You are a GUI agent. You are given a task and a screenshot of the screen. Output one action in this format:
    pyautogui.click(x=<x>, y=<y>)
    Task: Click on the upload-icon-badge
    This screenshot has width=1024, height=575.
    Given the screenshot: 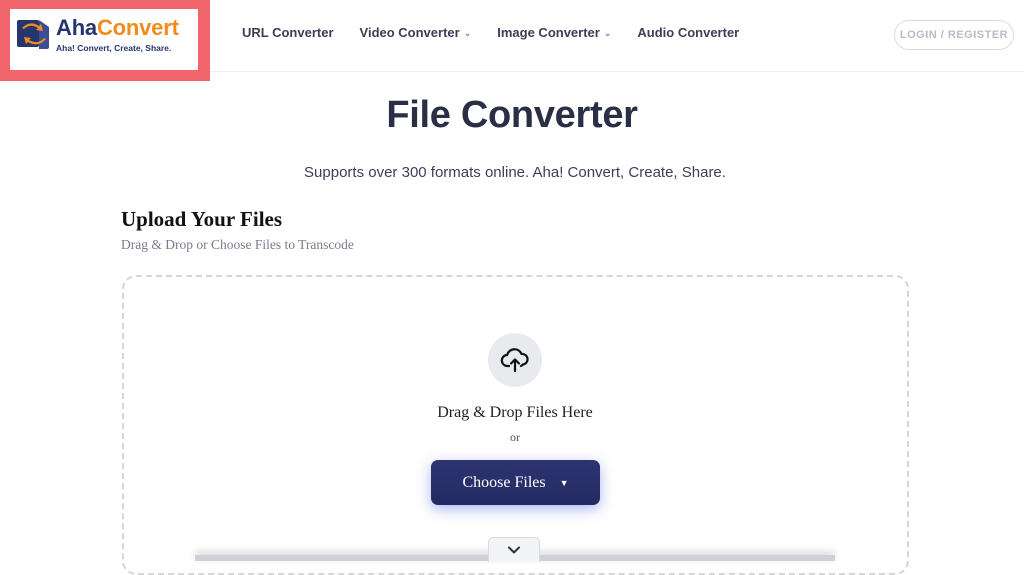 What is the action you would take?
    pyautogui.click(x=515, y=360)
    